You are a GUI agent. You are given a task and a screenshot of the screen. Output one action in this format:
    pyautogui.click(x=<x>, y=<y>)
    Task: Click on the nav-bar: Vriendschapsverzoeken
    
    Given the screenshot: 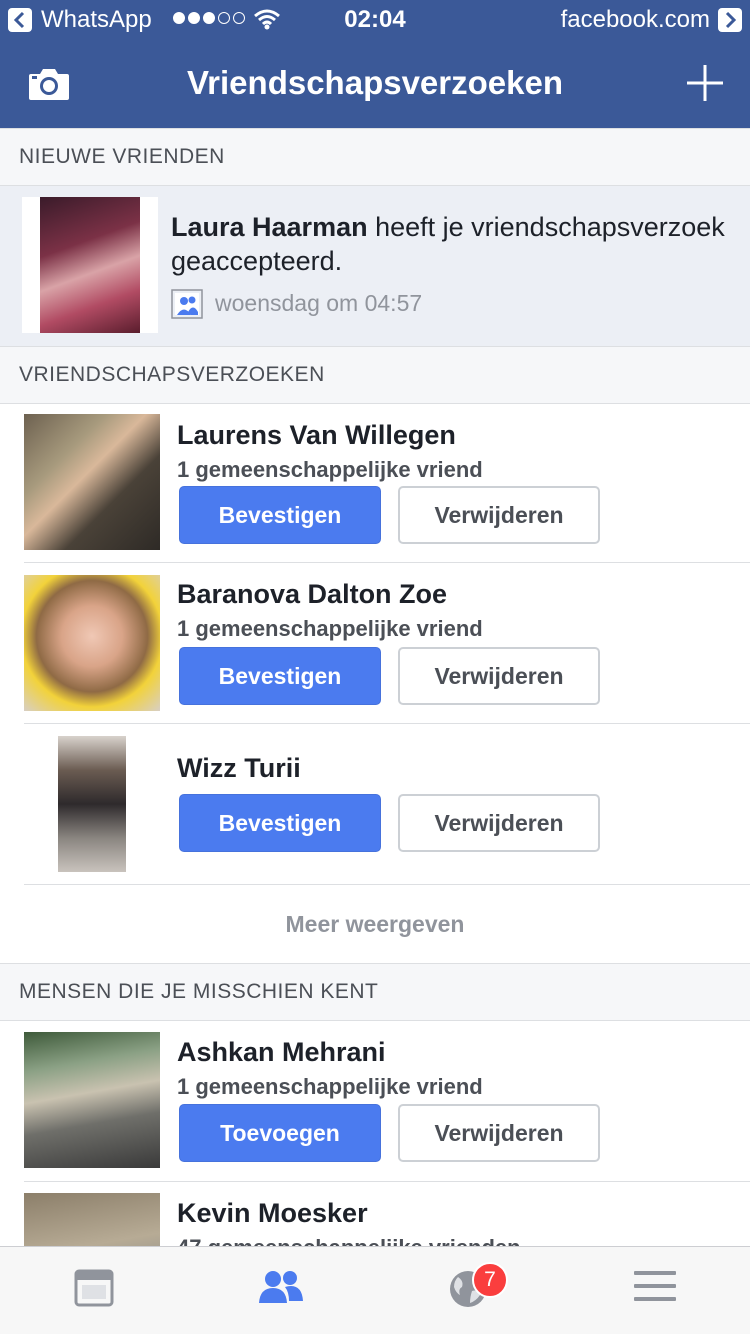 What is the action you would take?
    pyautogui.click(x=375, y=84)
    